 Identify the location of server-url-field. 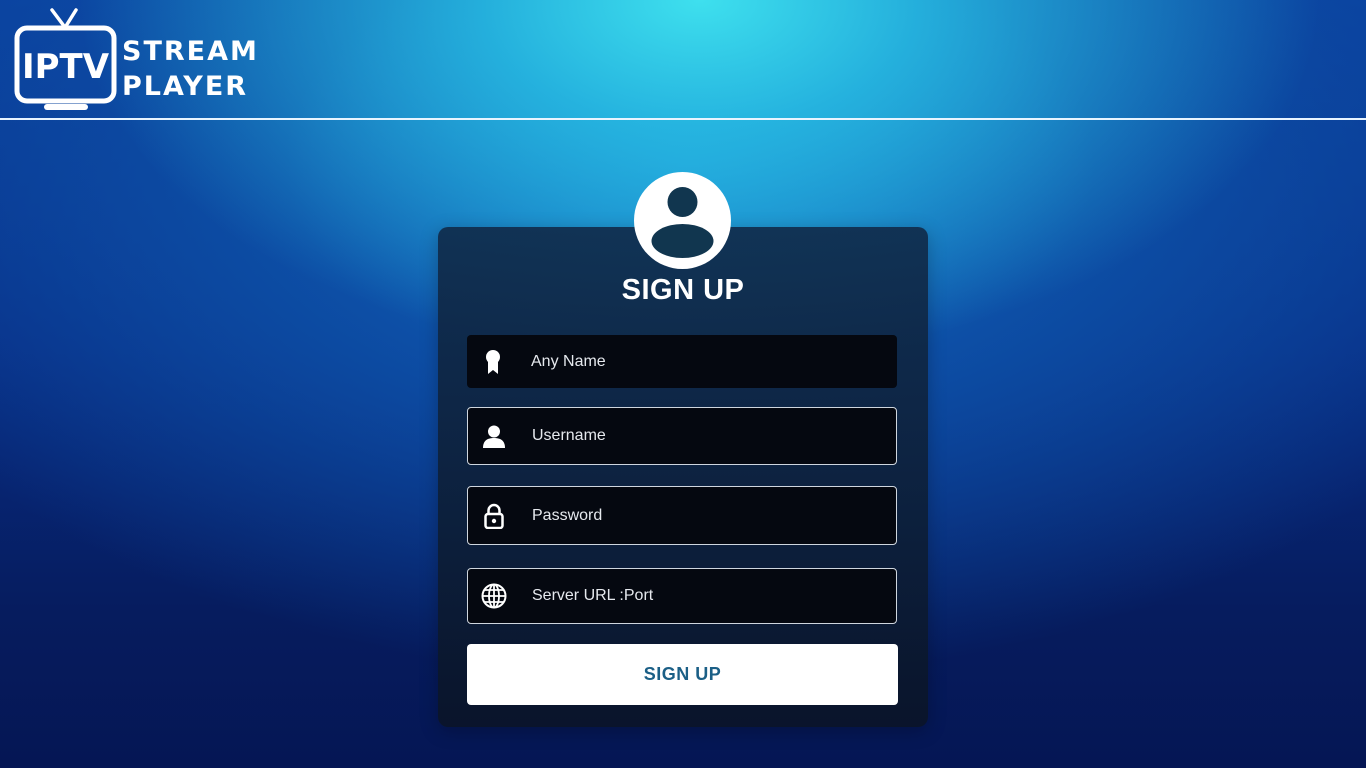
(682, 596).